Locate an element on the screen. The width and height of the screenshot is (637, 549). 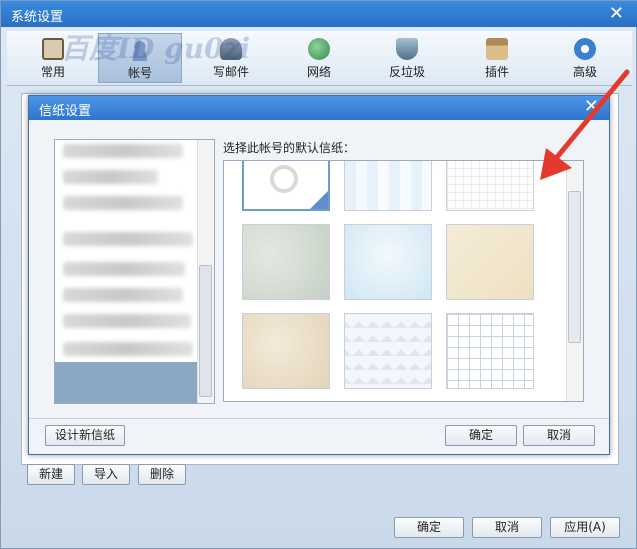
ok-button: 确定 is located at coordinates (429, 527).